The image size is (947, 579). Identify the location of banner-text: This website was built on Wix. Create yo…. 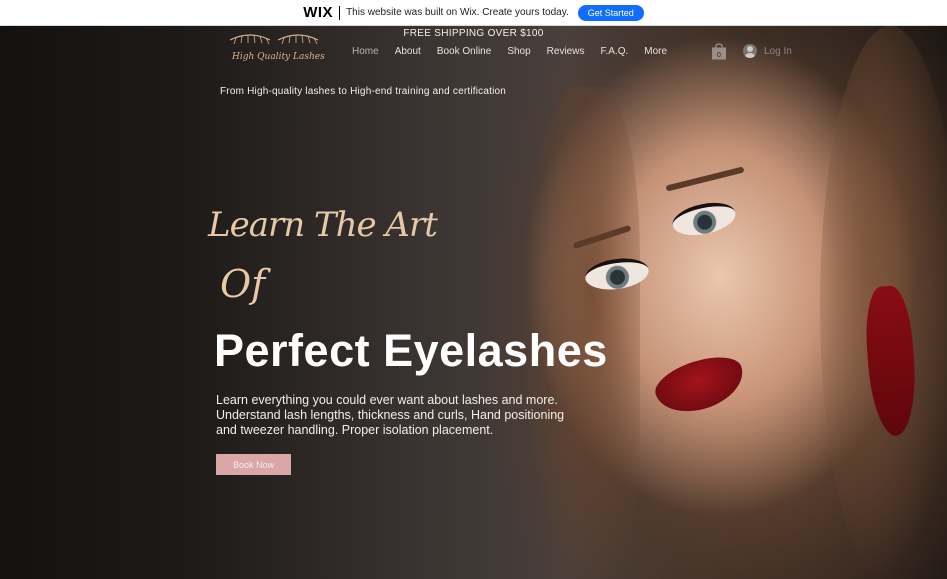
(457, 12).